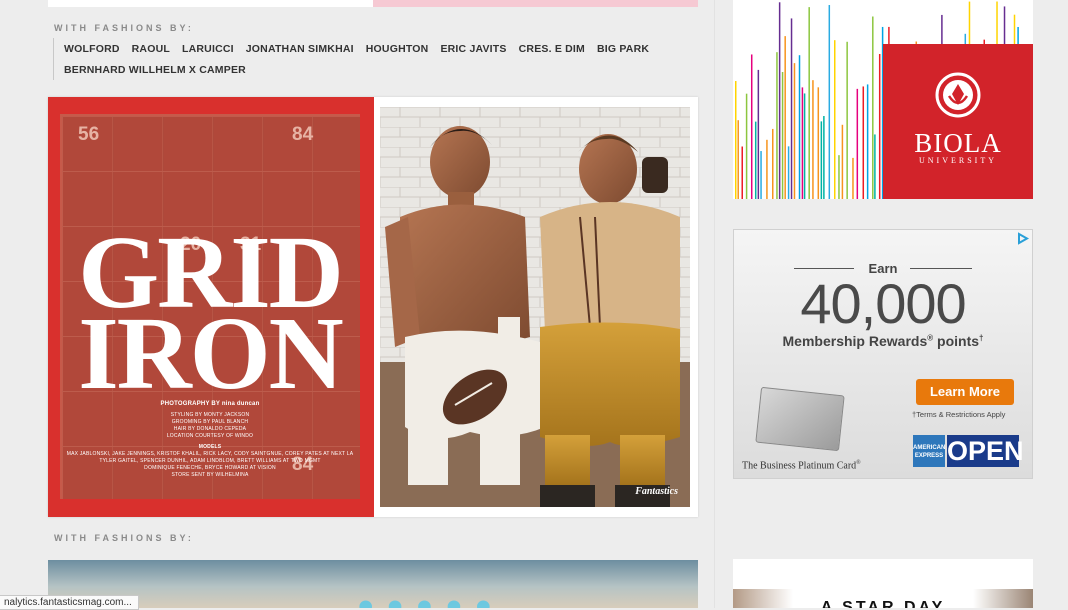  What do you see at coordinates (155, 70) in the screenshot?
I see `brand-link: BERNHARD WILLHELM X CAMPER` at bounding box center [155, 70].